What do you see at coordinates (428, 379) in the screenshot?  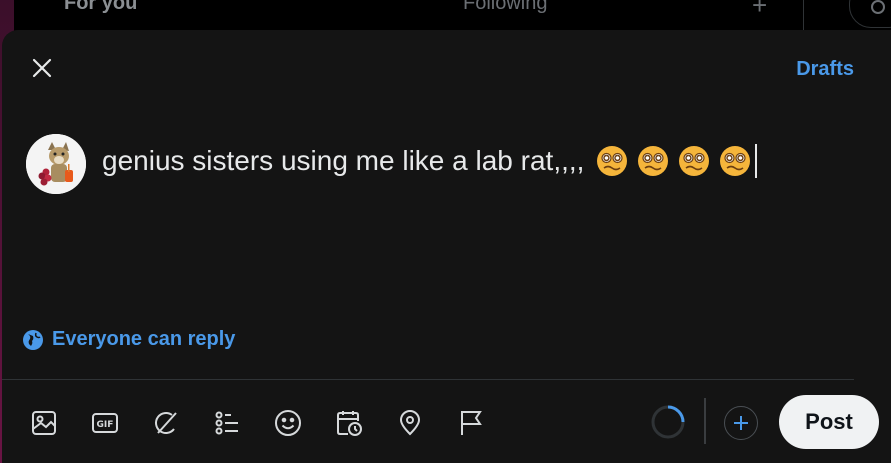 I see `toolbar-divider` at bounding box center [428, 379].